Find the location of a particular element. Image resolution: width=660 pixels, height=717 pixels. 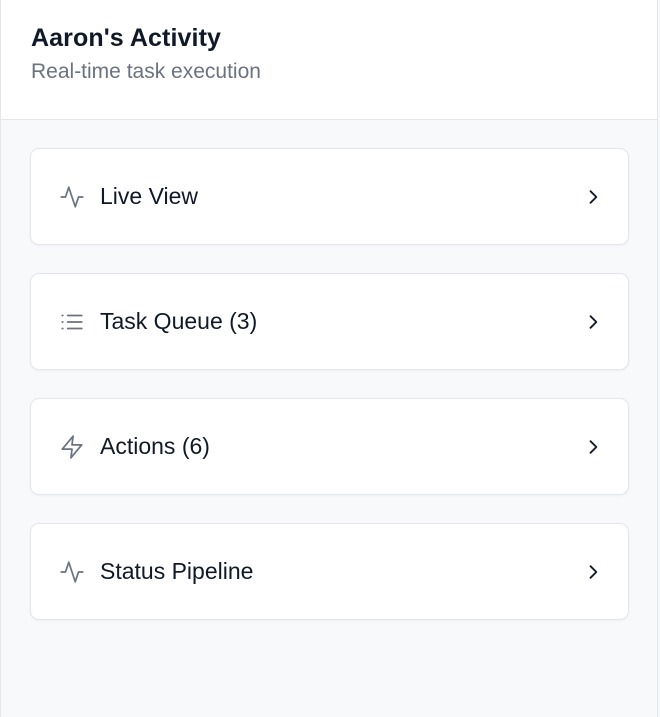

live-view-label: Live View is located at coordinates (149, 196).